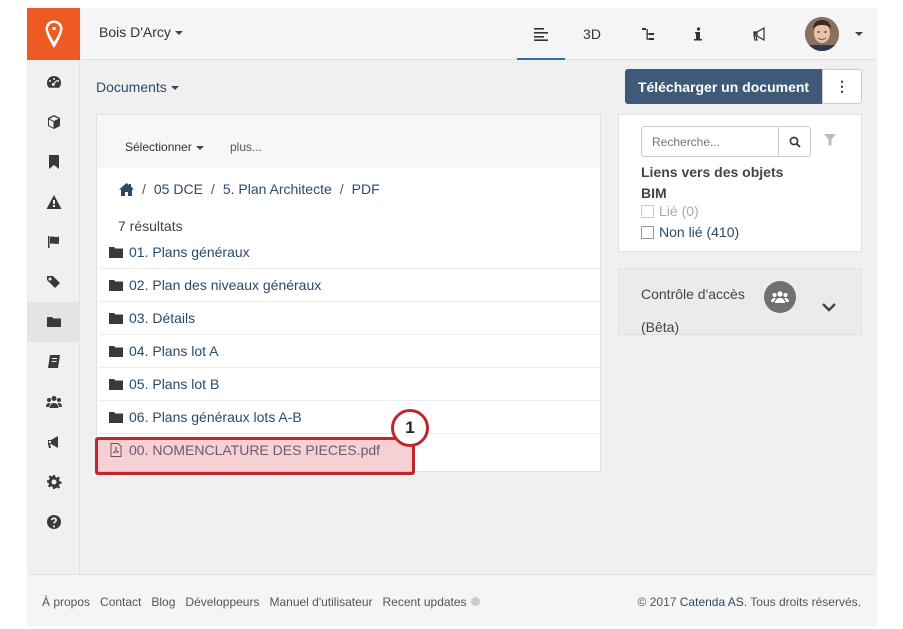 Image resolution: width=903 pixels, height=629 pixels. I want to click on book-icon, so click(53, 361).